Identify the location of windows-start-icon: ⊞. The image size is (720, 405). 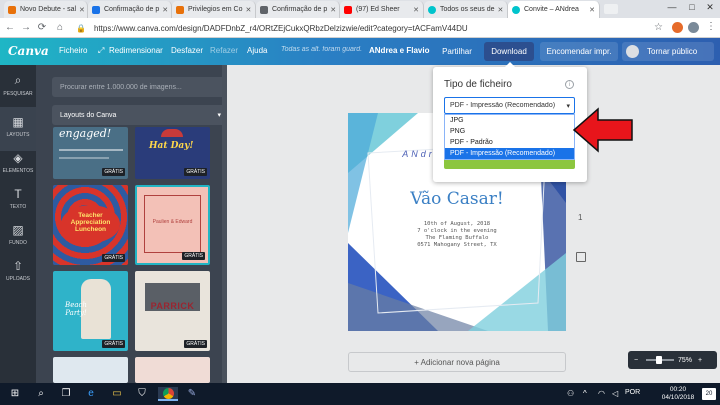
(15, 394).